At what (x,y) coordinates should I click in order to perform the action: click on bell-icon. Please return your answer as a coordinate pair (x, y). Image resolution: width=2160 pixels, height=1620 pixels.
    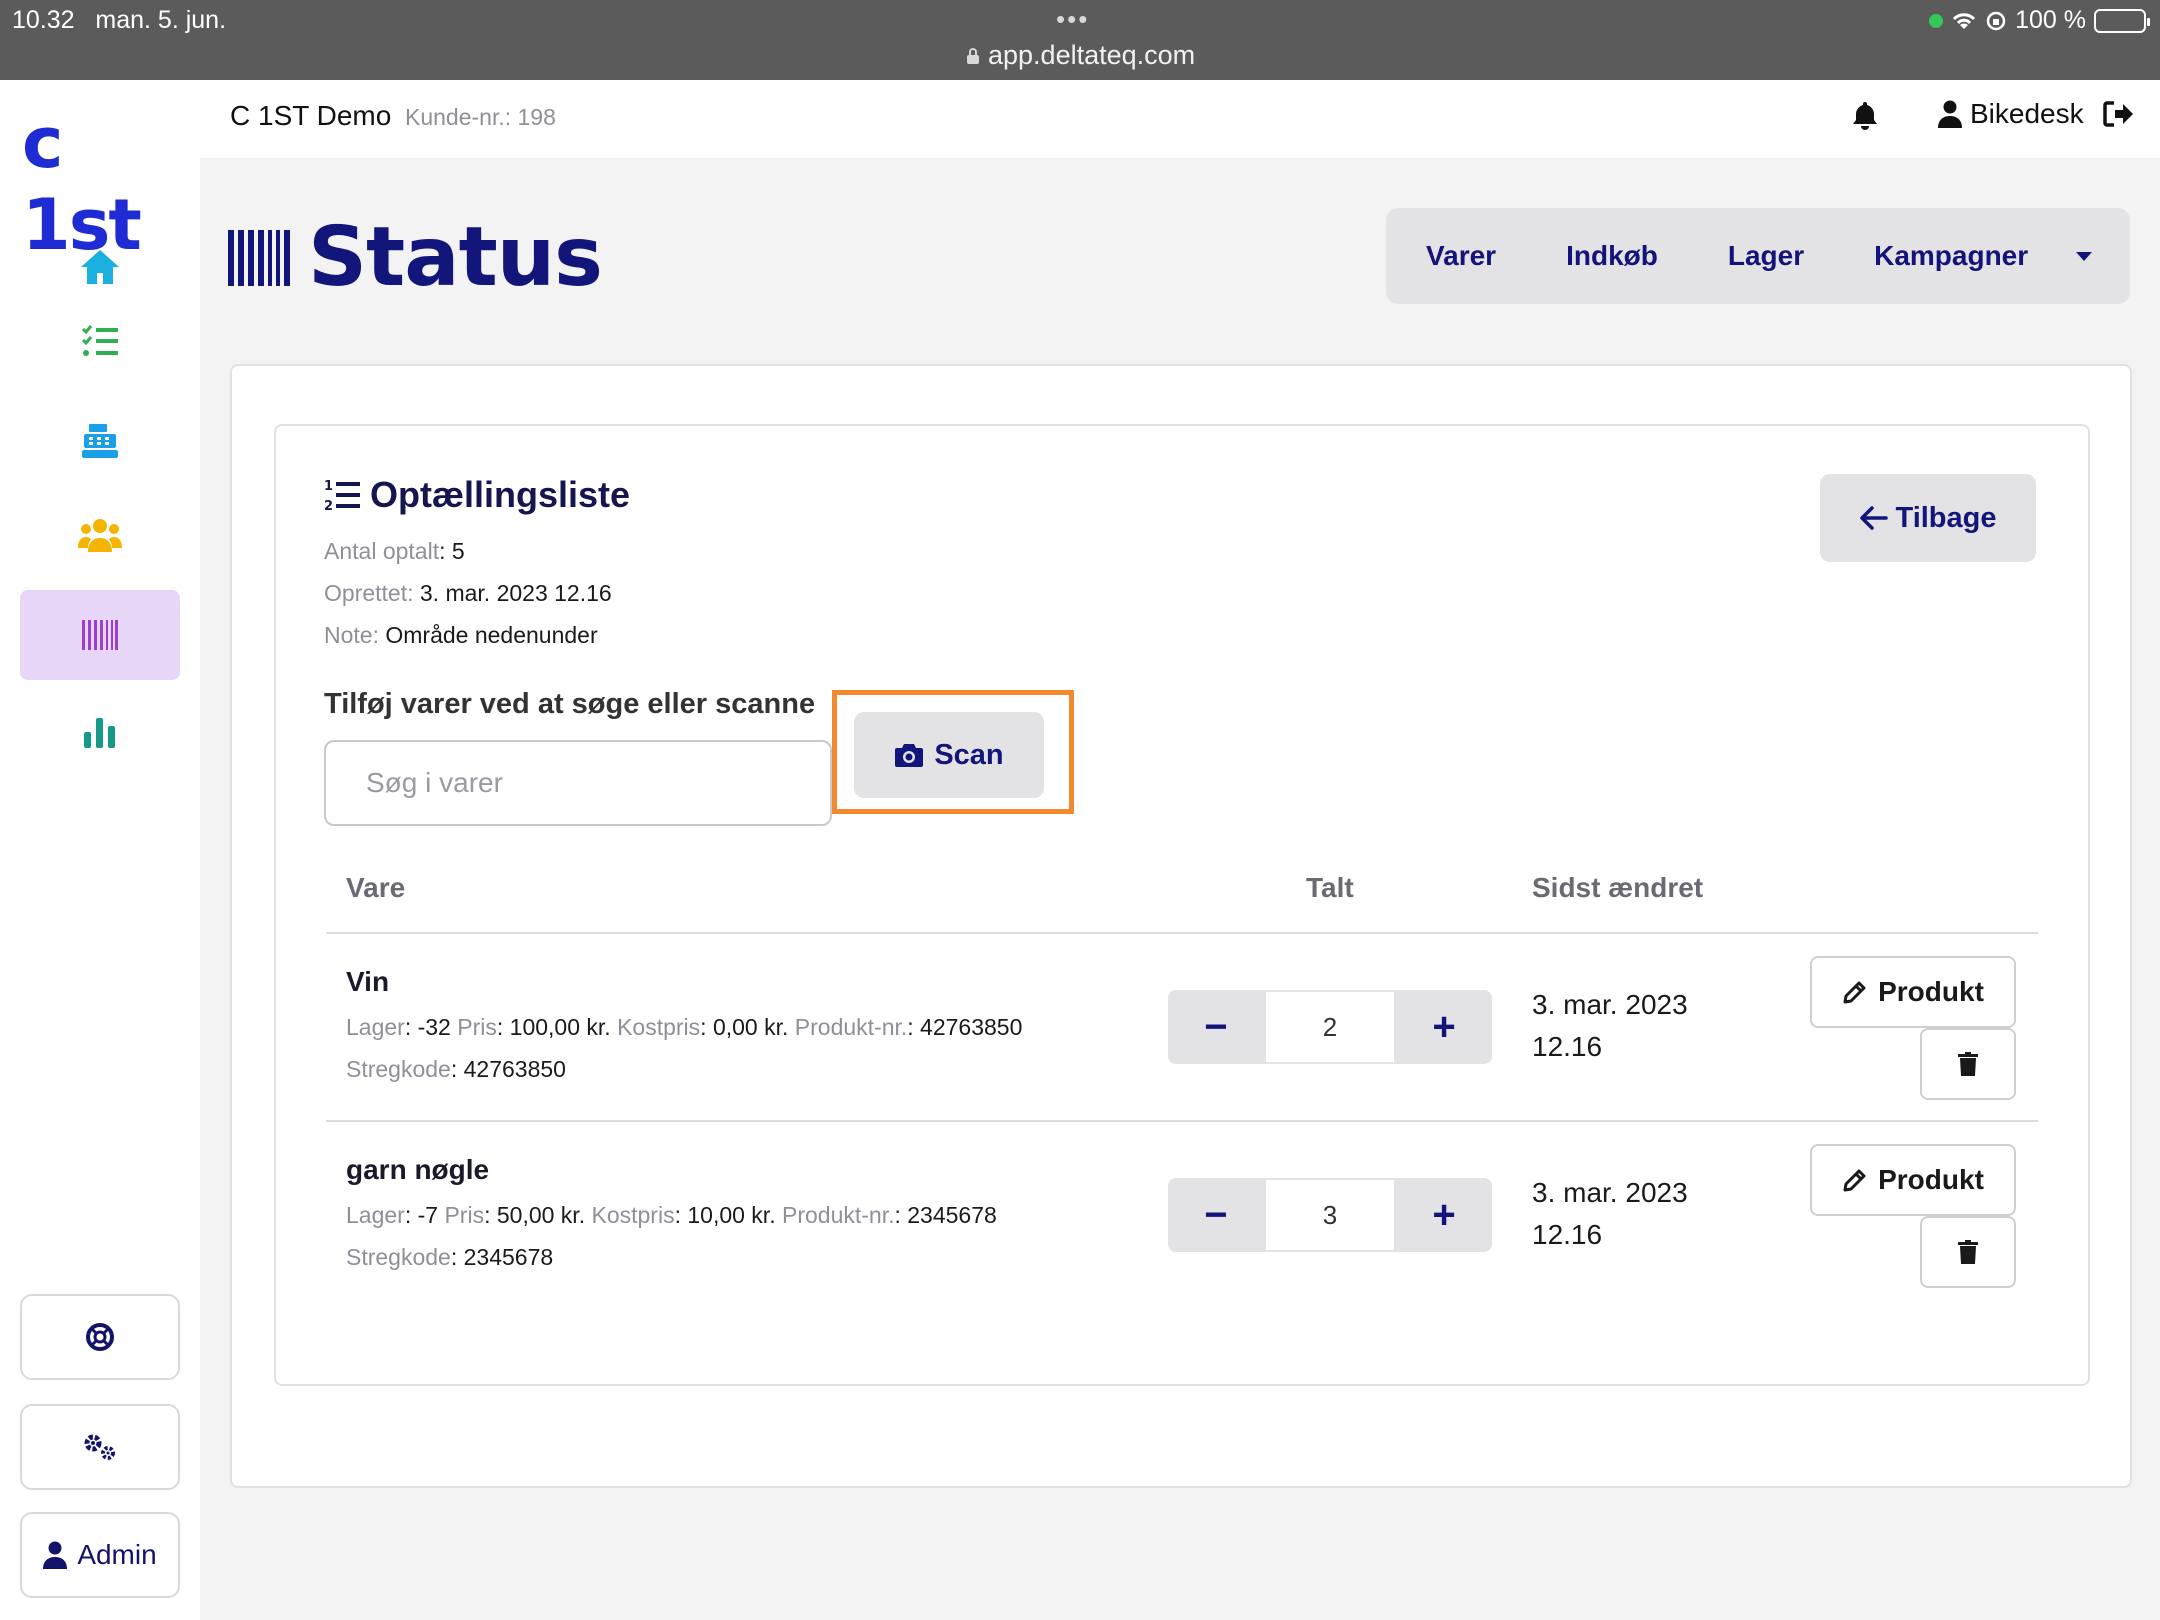
    Looking at the image, I should click on (1865, 116).